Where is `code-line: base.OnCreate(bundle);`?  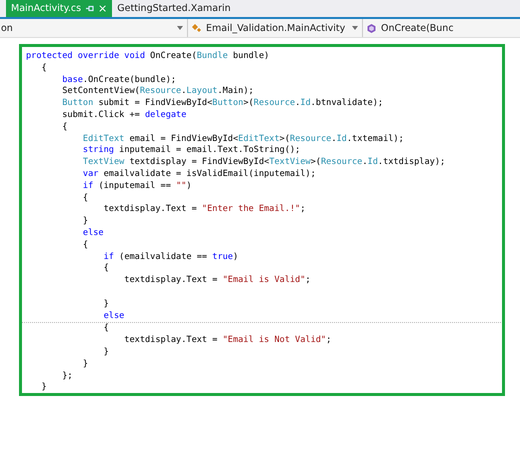 code-line: base.OnCreate(bundle); is located at coordinates (118, 79).